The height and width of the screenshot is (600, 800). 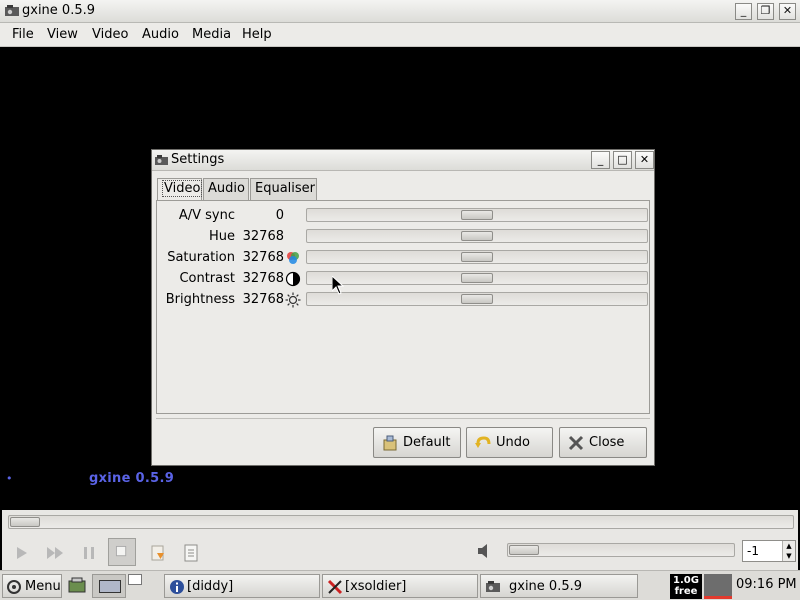 I want to click on default-label: Default, so click(x=427, y=442).